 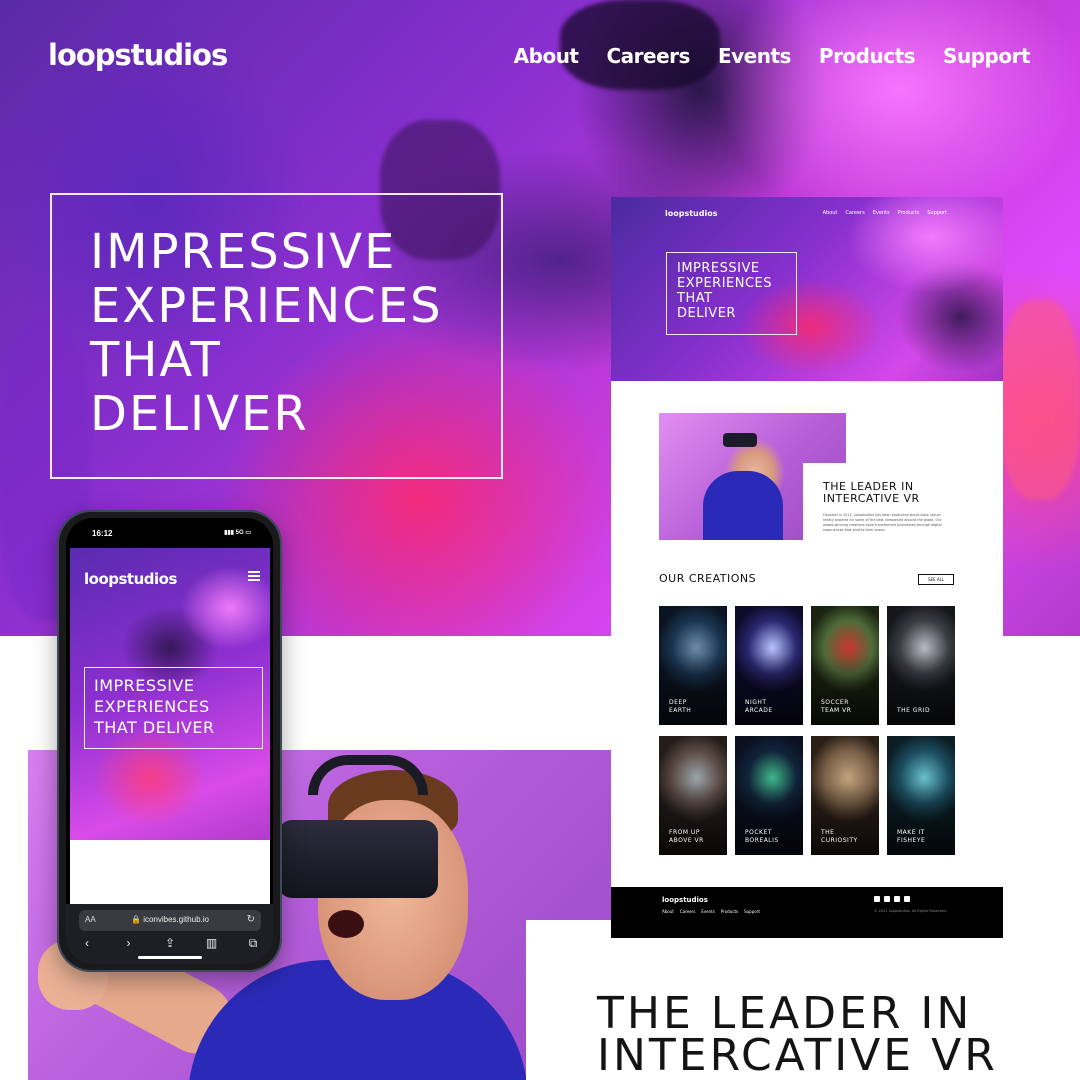 What do you see at coordinates (87, 943) in the screenshot?
I see `back-icon: ‹` at bounding box center [87, 943].